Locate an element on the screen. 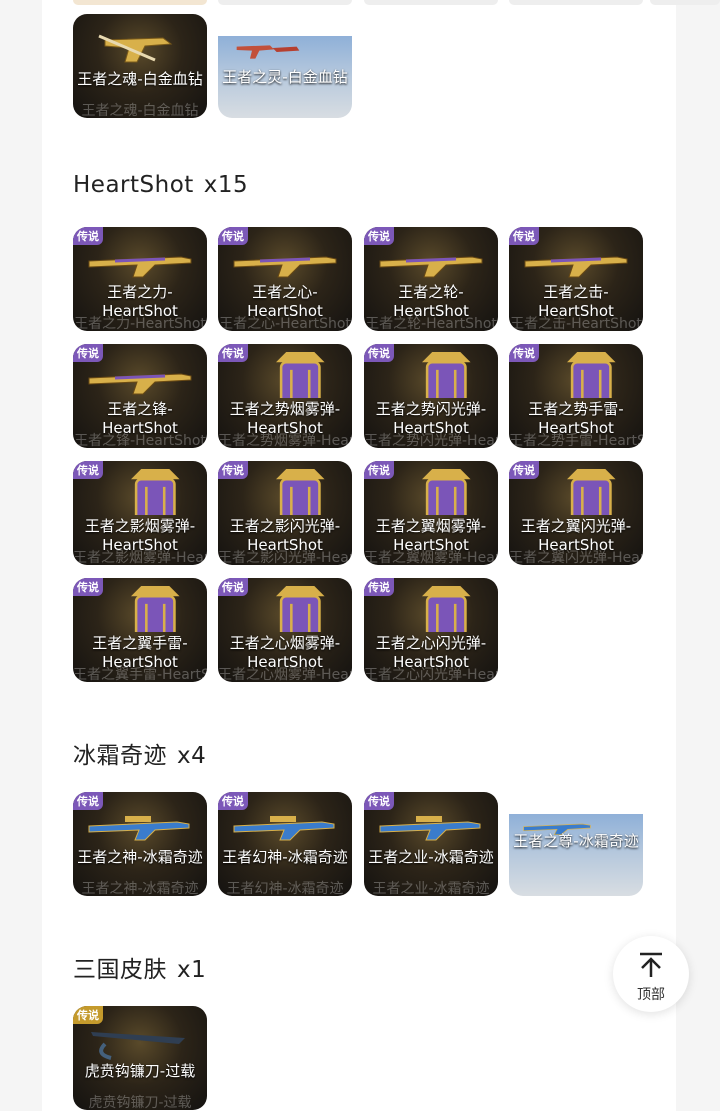 This screenshot has height=1111, width=720. skin-name-ghost: 王者之力-HeartShot is located at coordinates (140, 323).